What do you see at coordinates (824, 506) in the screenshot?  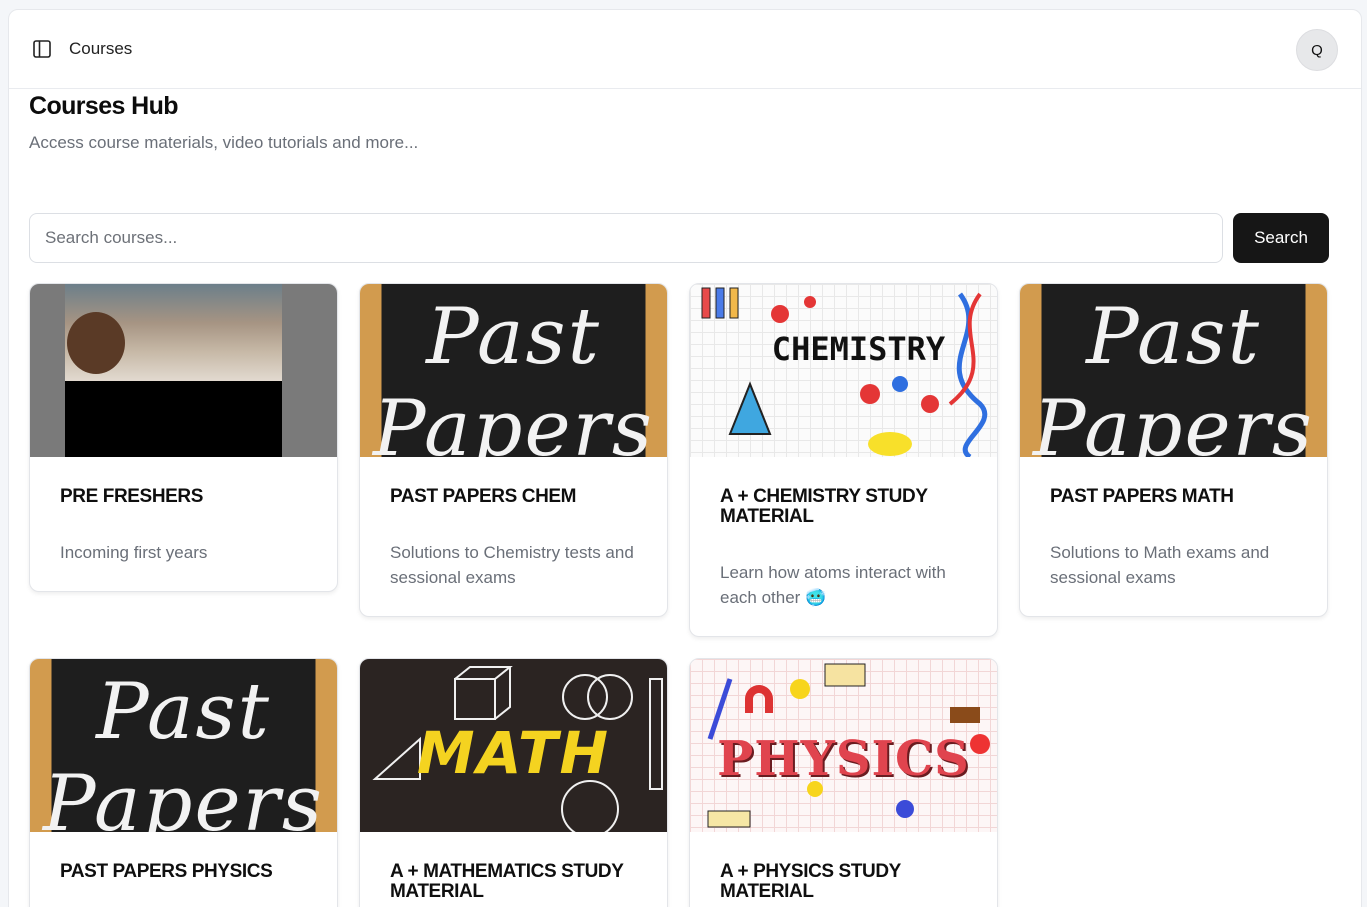 I see `course-title: A + CHEMISTRY STUDY MATERIAL` at bounding box center [824, 506].